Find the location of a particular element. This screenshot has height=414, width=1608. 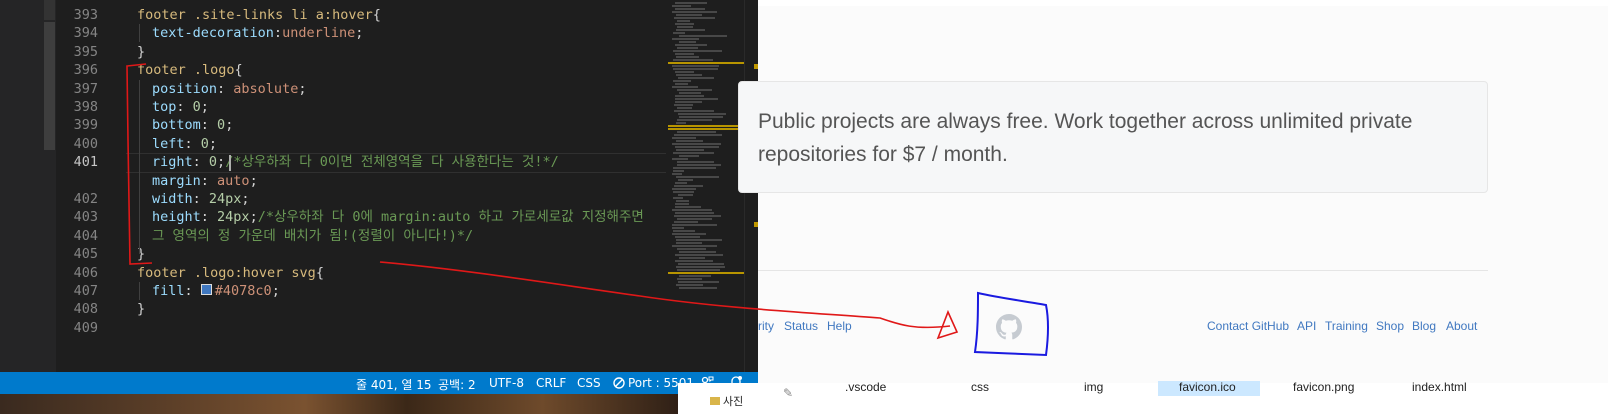

no-entry-icon is located at coordinates (619, 383).